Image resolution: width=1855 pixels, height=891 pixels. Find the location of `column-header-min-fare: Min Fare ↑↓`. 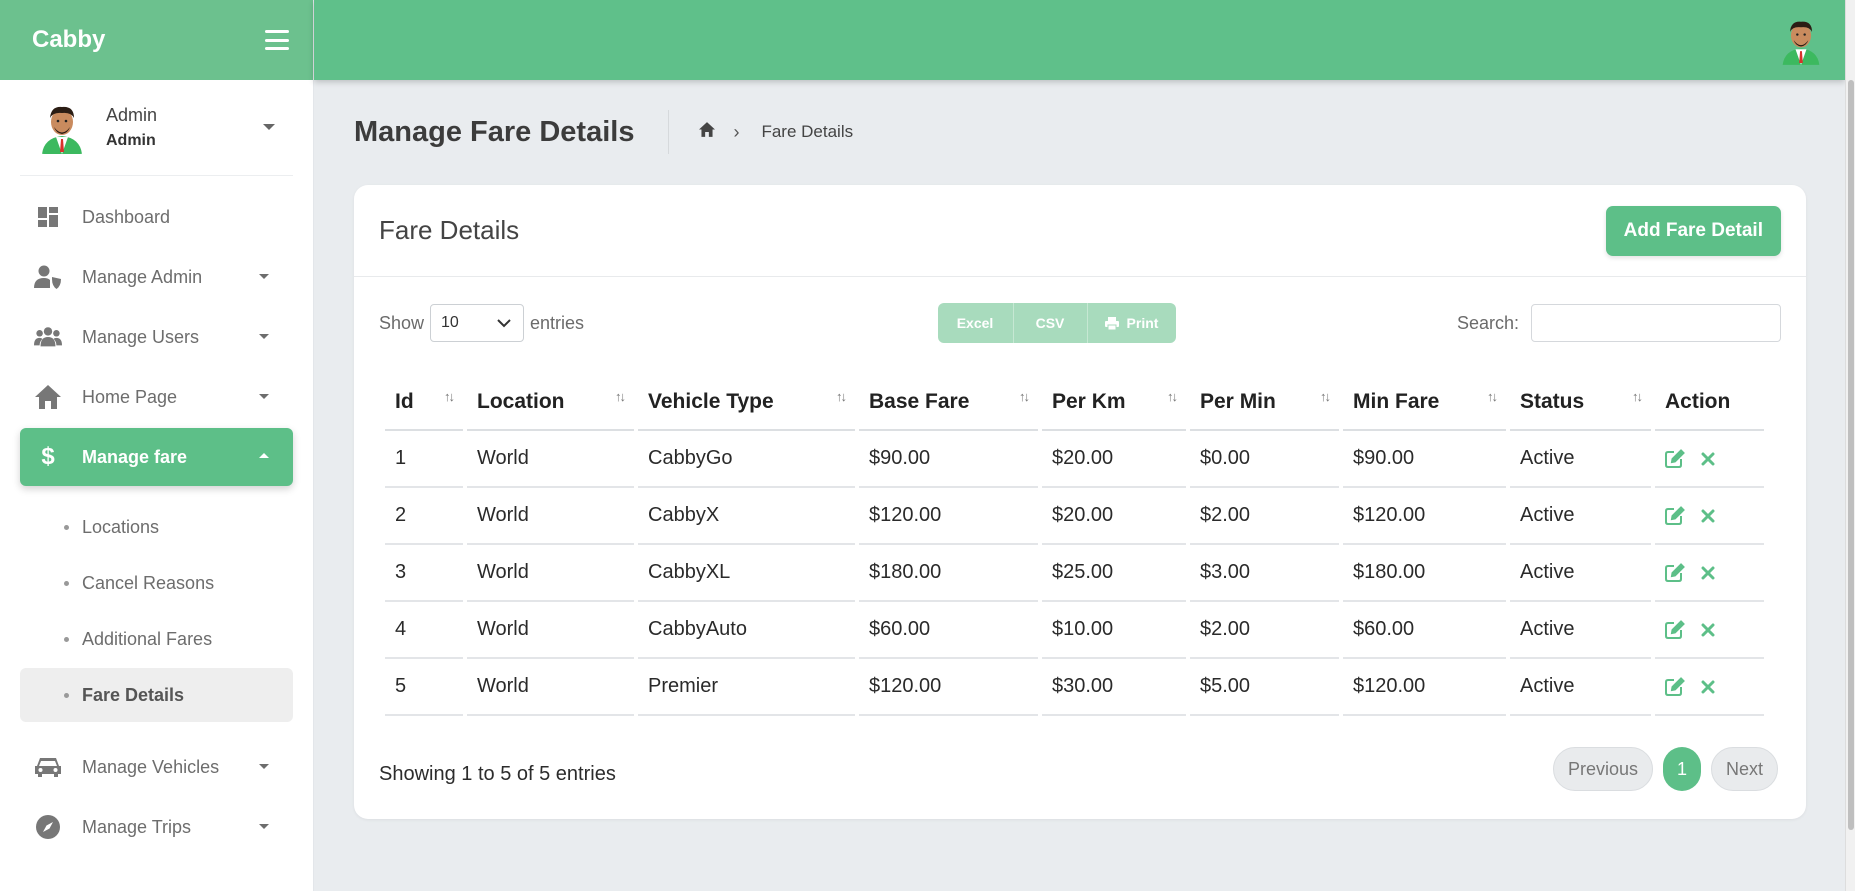

column-header-min-fare: Min Fare ↑↓ is located at coordinates (1424, 403).